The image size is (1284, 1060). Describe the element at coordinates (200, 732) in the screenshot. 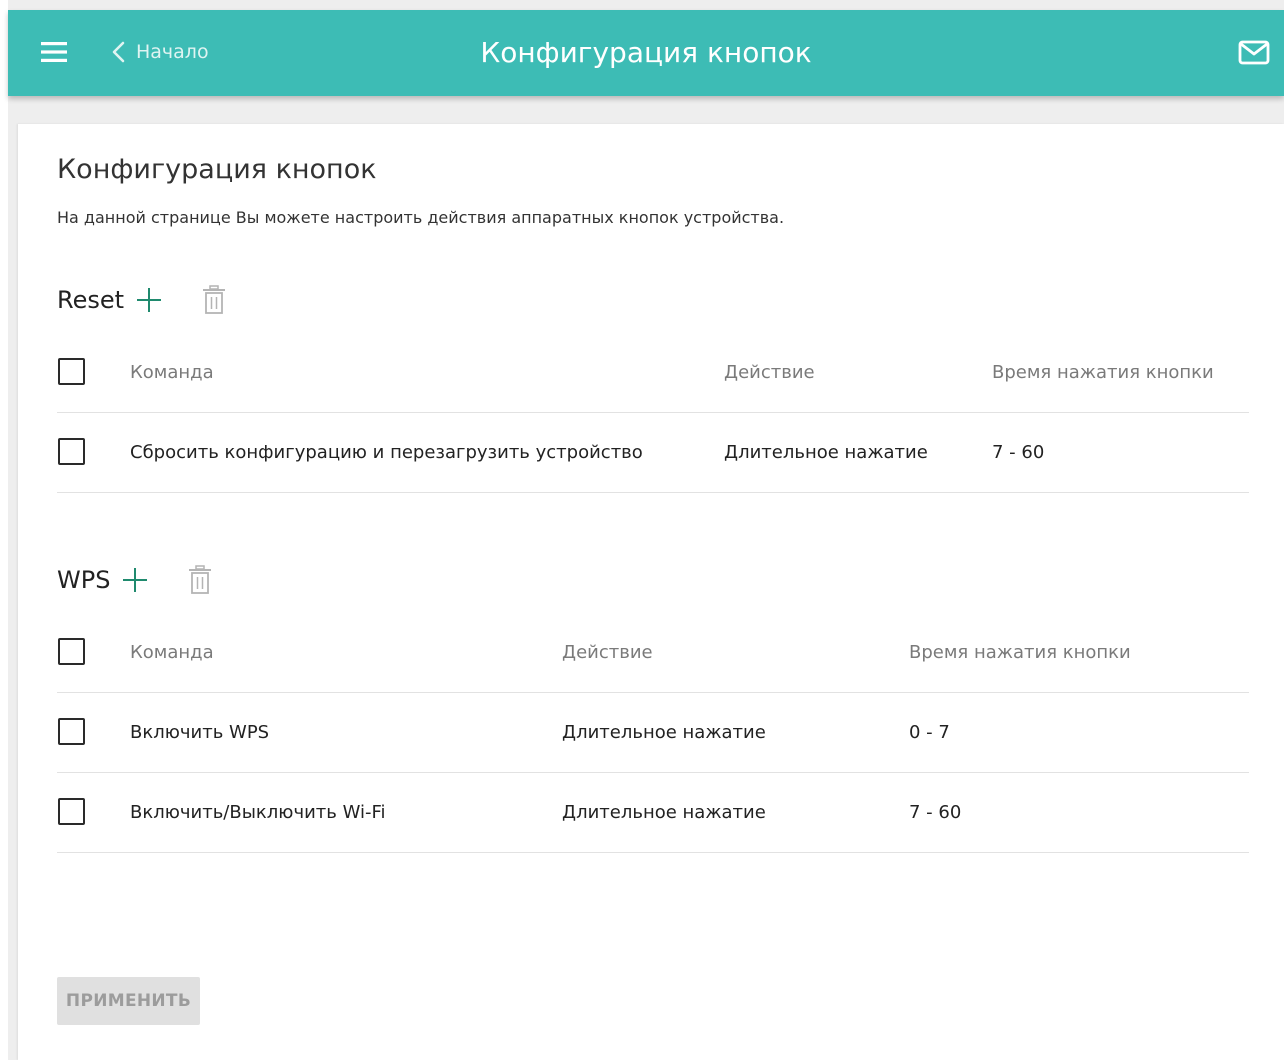

I see `row-command: Включить WPS` at that location.